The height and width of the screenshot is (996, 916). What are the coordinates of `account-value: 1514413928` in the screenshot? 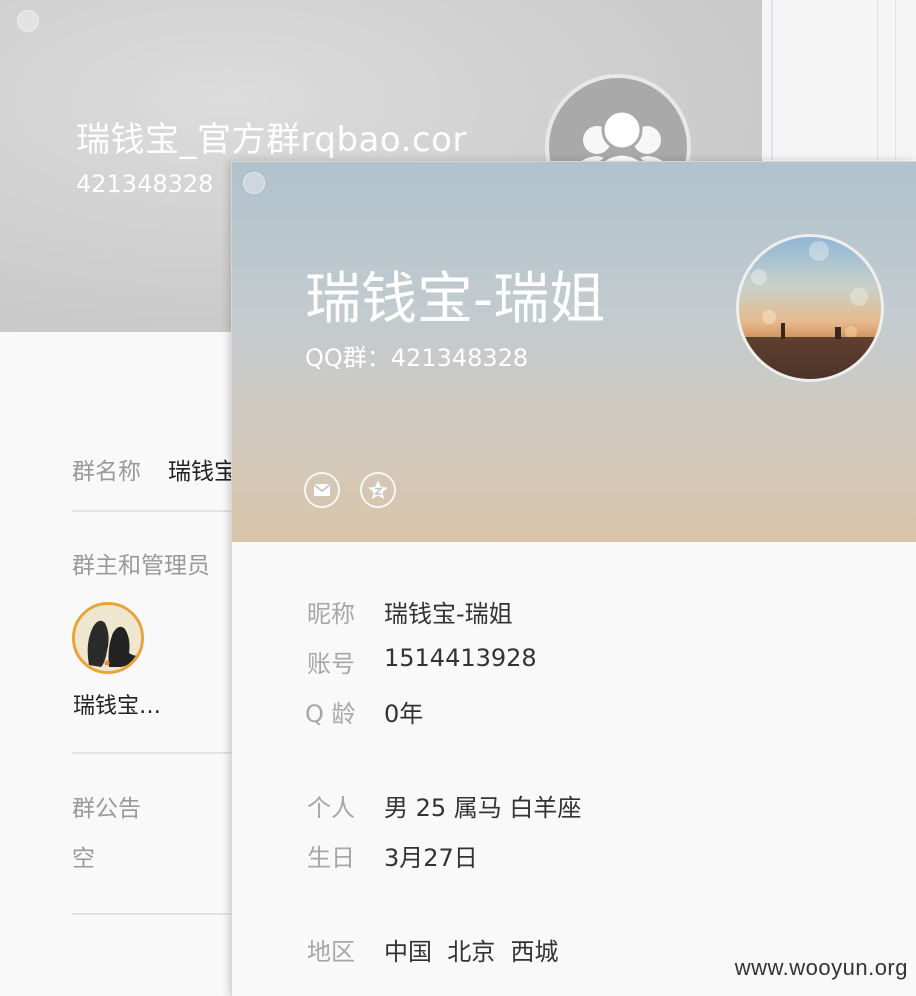 It's located at (460, 658).